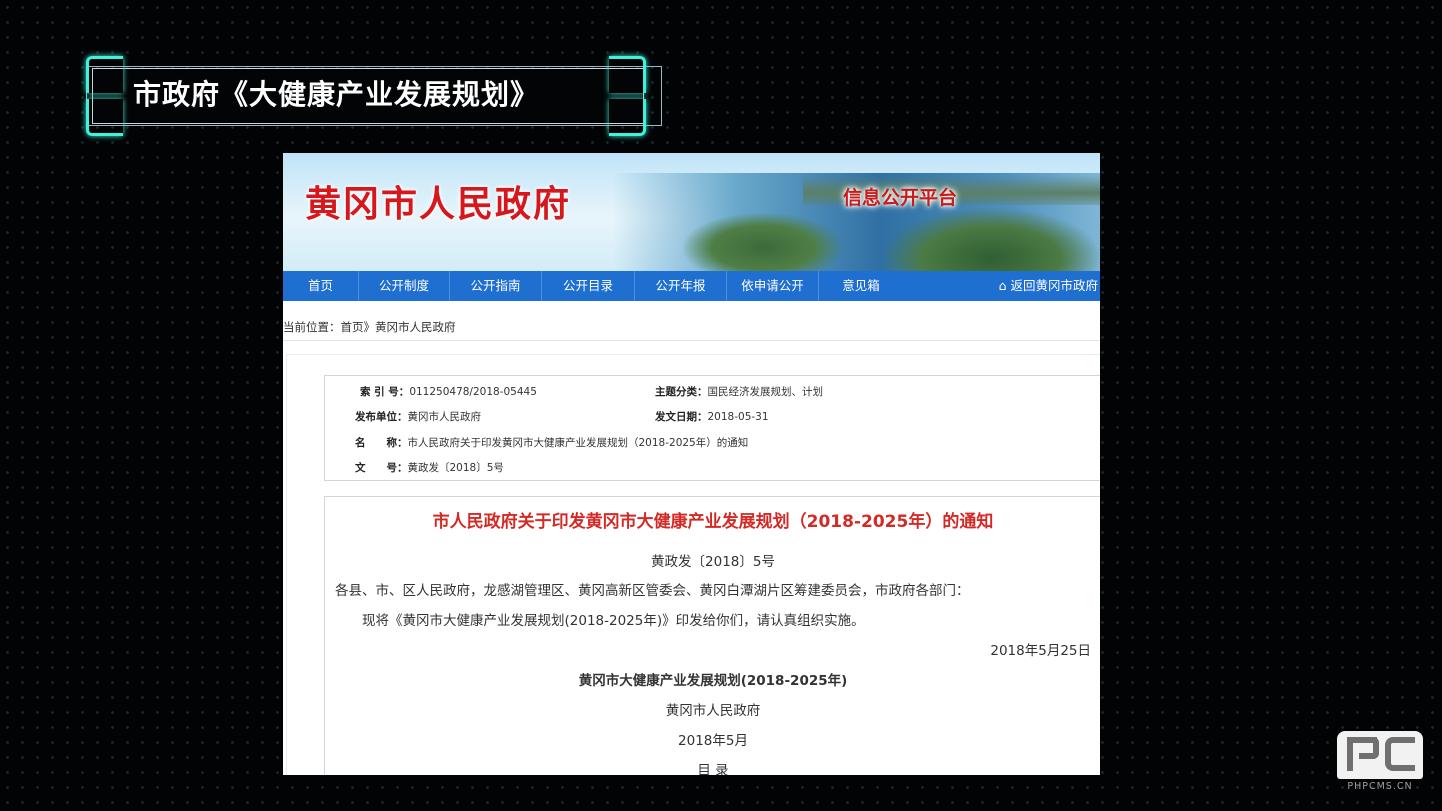 This screenshot has width=1442, height=811. Describe the element at coordinates (713, 741) in the screenshot. I see `plan-date: 2018年5月` at that location.